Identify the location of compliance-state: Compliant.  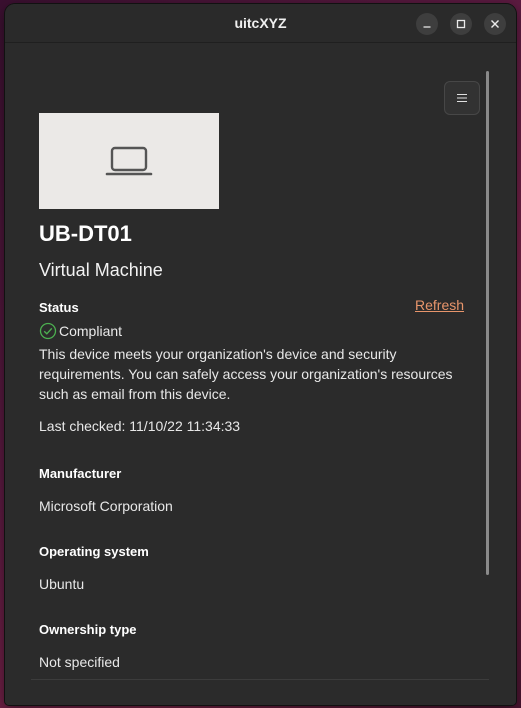
(91, 331).